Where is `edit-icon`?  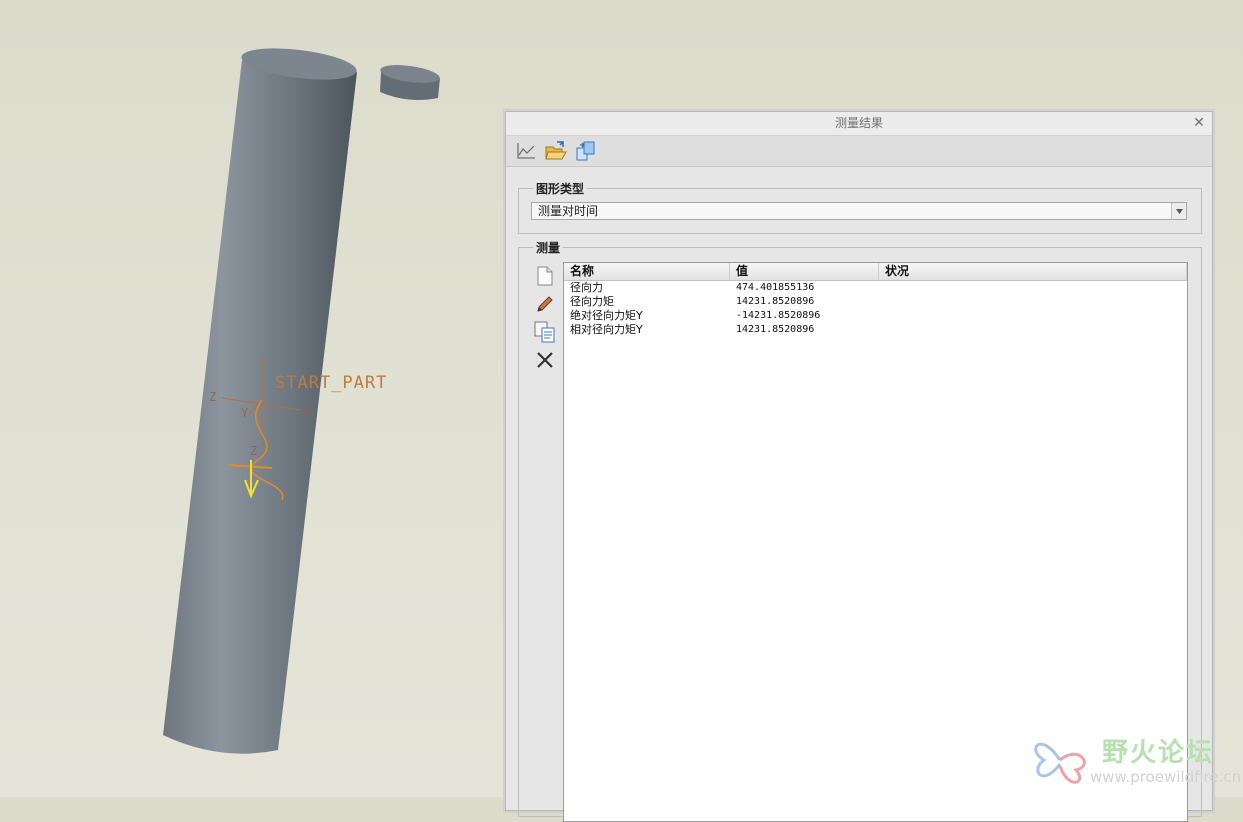
edit-icon is located at coordinates (545, 304).